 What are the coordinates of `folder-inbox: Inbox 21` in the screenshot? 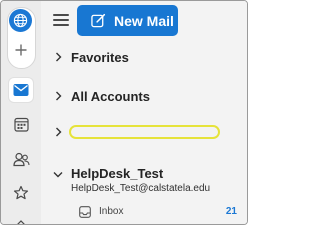 It's located at (144, 212).